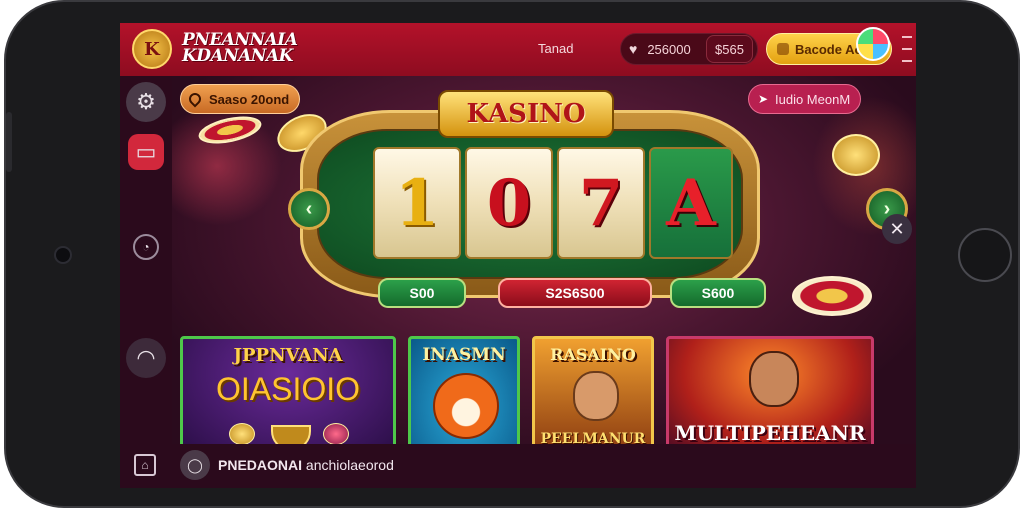 This screenshot has height=512, width=1024. Describe the element at coordinates (348, 465) in the screenshot. I see `ticker-text: anchiolaeorod` at that location.